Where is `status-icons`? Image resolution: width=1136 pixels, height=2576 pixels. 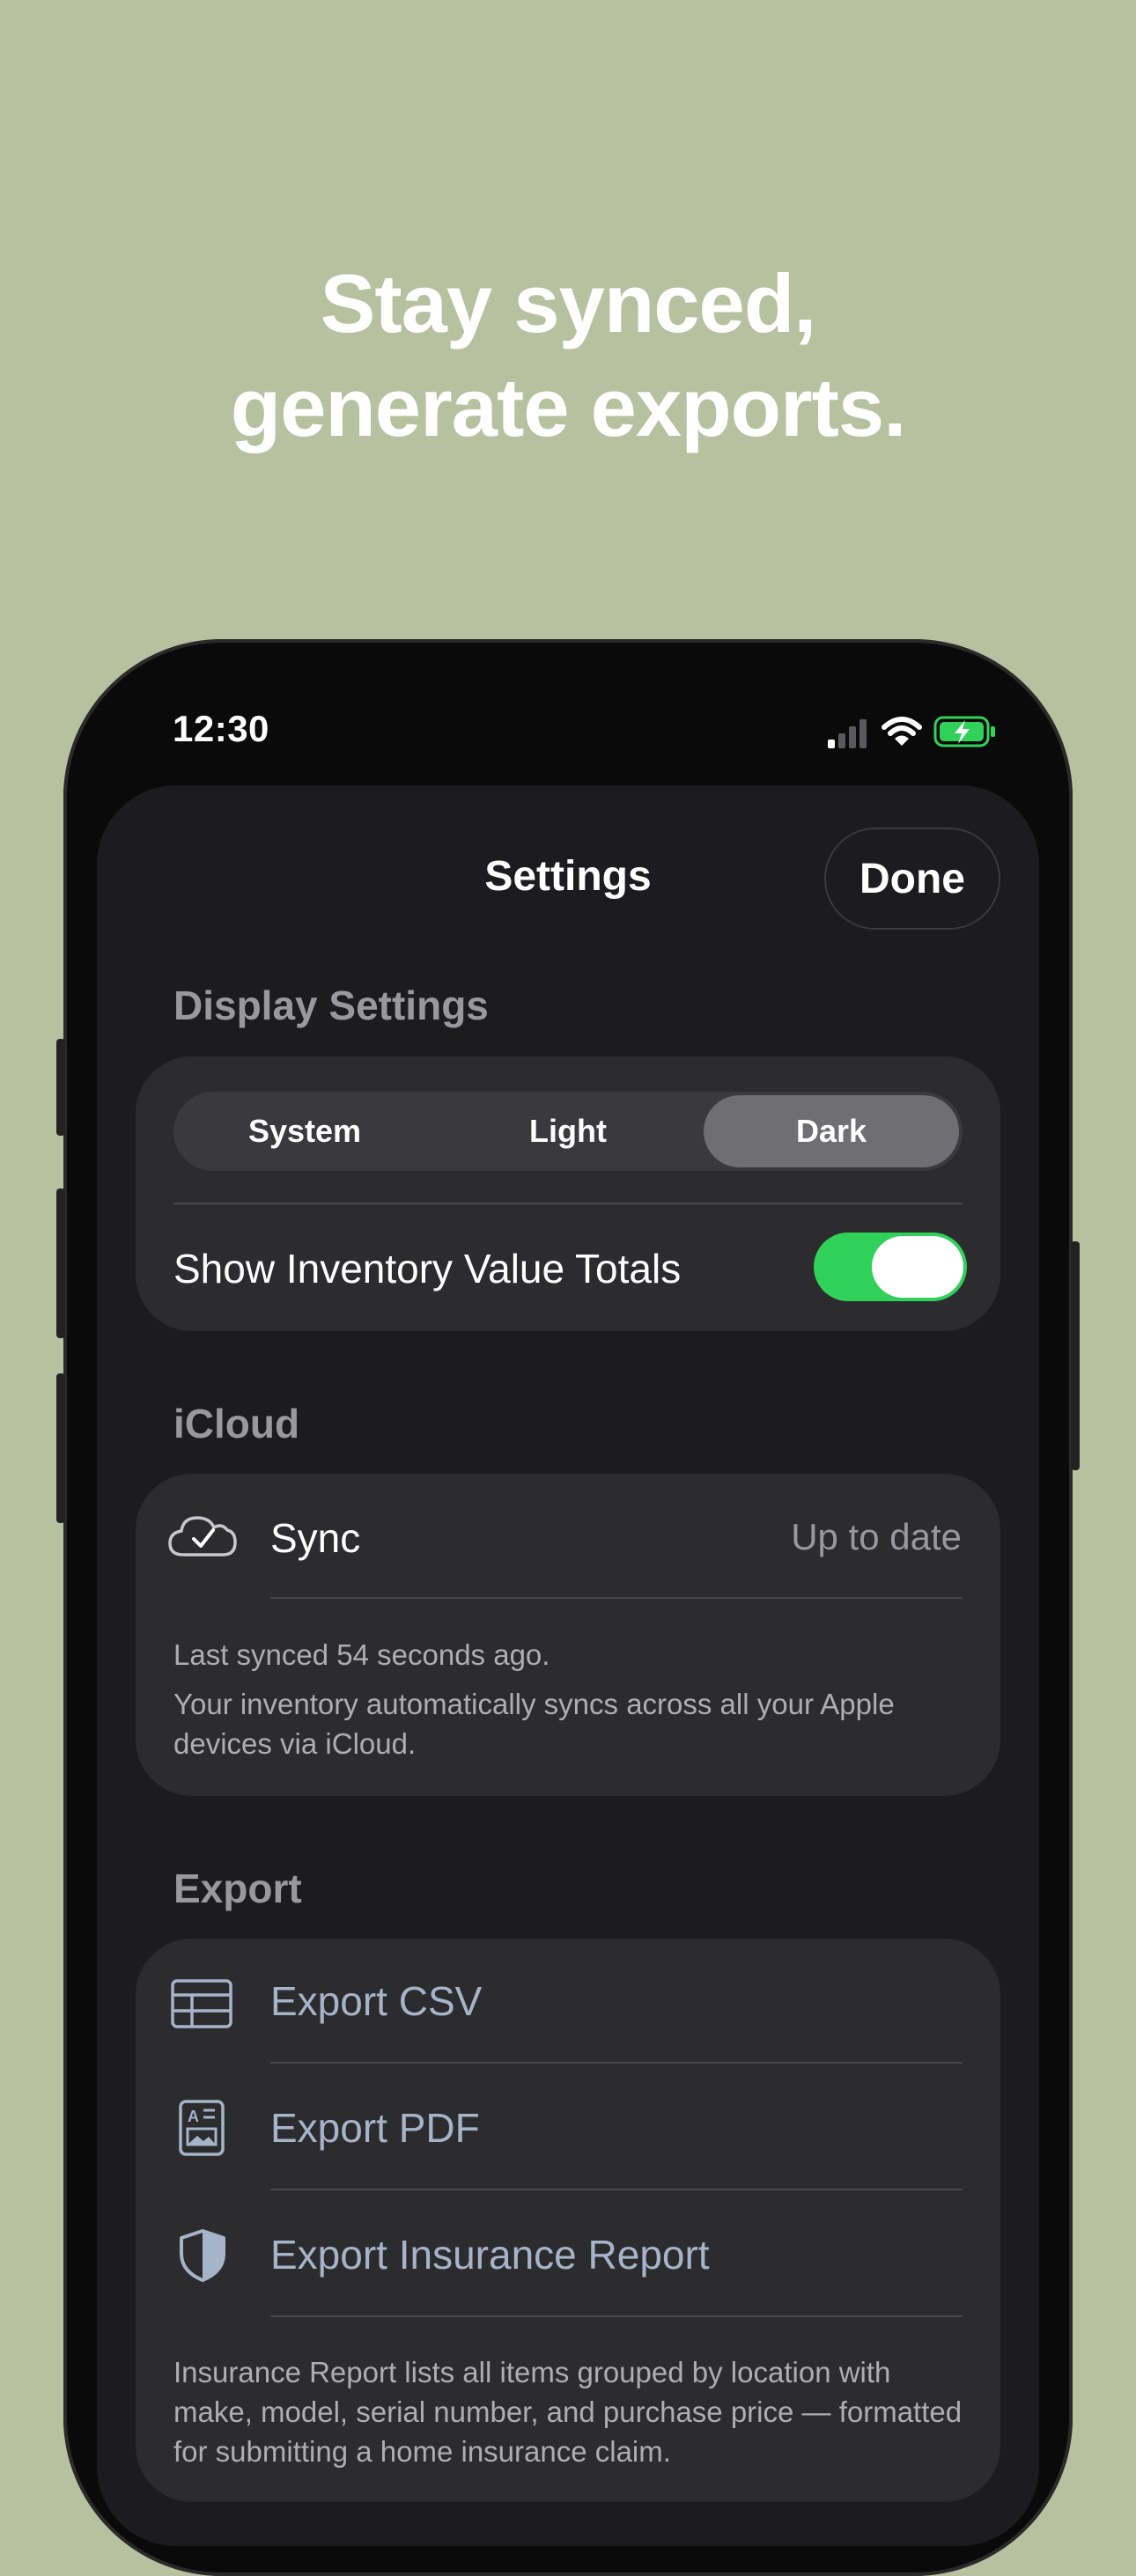
status-icons is located at coordinates (914, 732).